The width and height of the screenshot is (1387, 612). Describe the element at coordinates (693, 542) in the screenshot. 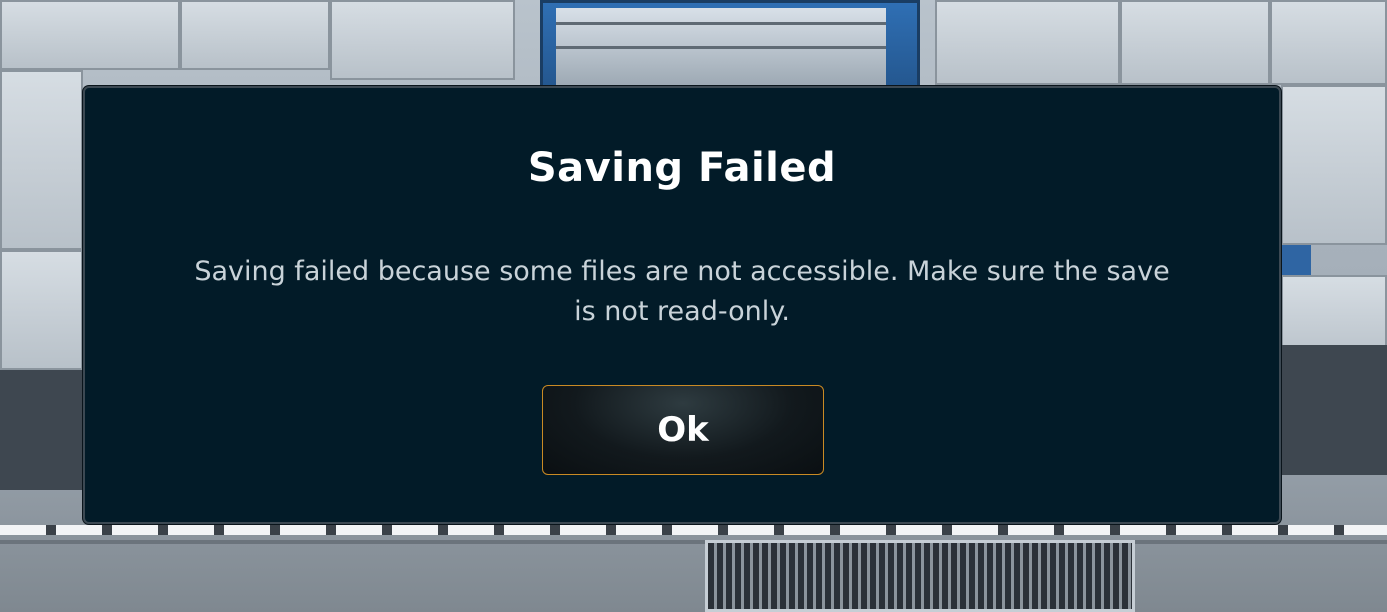

I see `background-floor-seam` at that location.